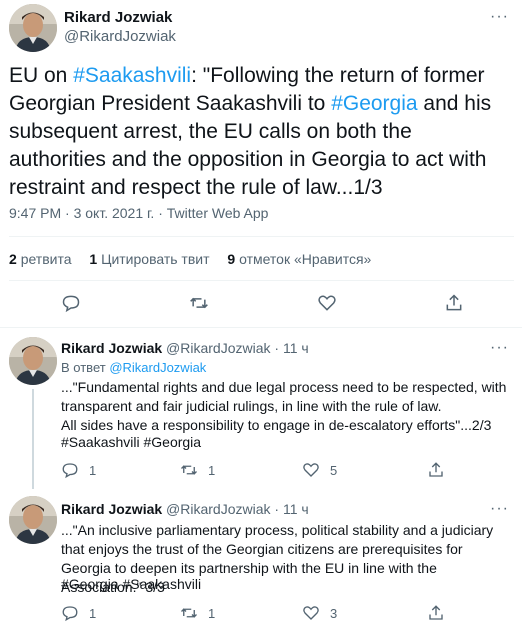 The width and height of the screenshot is (522, 629). Describe the element at coordinates (85, 367) in the screenshot. I see `reply-to-label: В ответ` at that location.